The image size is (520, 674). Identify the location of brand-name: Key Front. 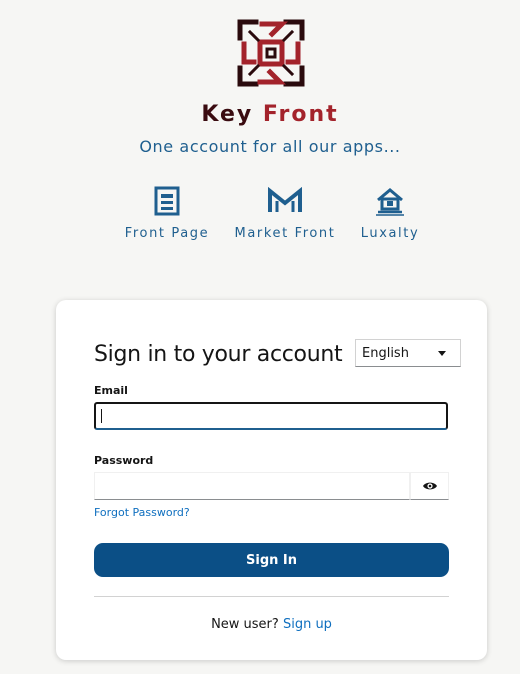
(260, 114).